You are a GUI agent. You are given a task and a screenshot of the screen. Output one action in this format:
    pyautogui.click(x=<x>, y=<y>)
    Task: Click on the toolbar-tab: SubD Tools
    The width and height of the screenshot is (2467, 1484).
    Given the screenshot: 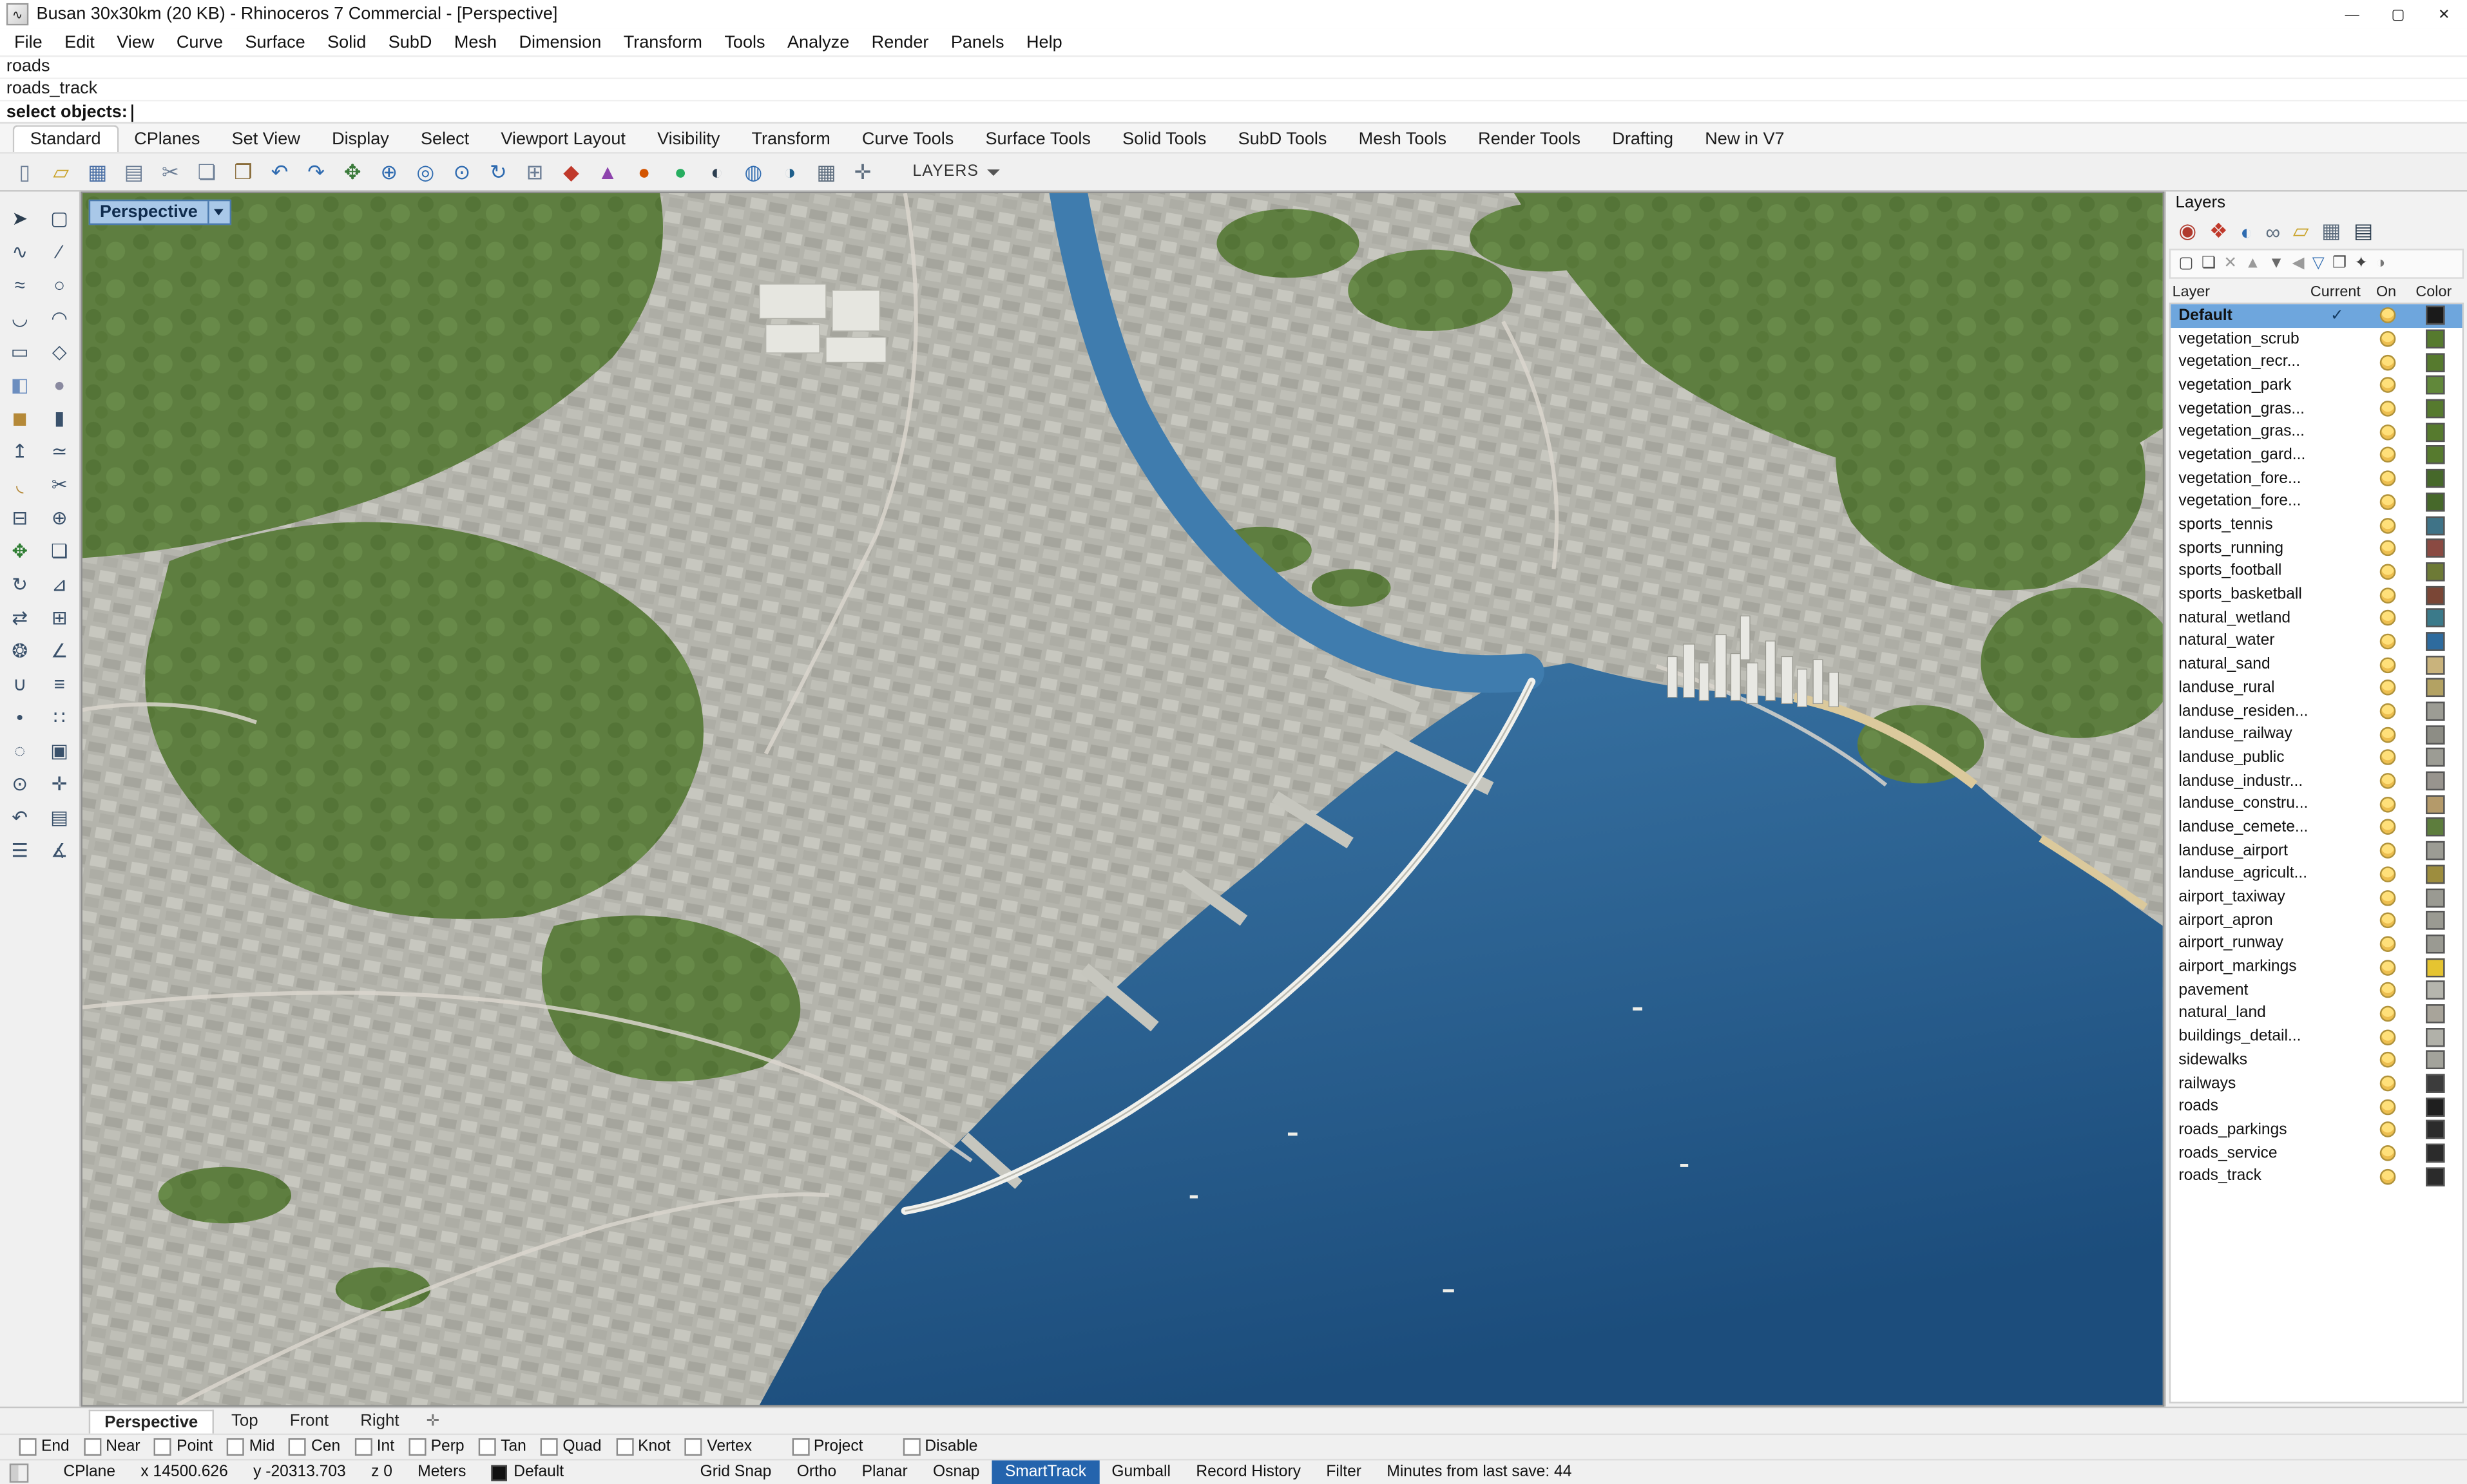 What is the action you would take?
    pyautogui.click(x=1282, y=139)
    